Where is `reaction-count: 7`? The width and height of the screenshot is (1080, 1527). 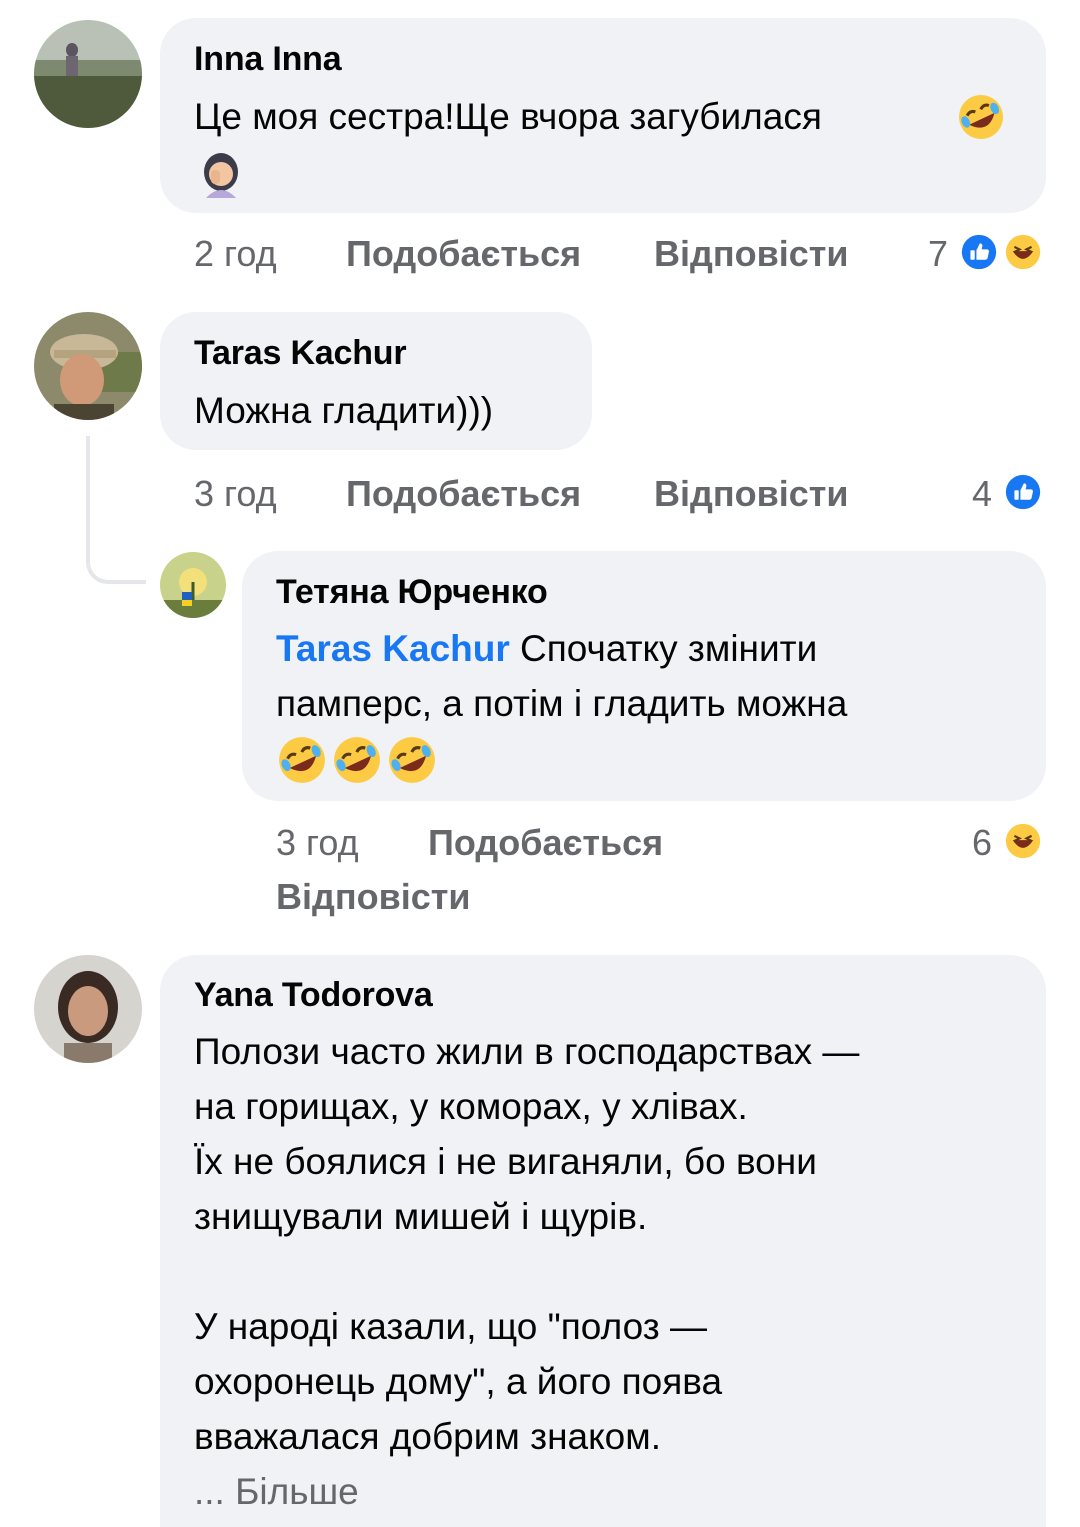 reaction-count: 7 is located at coordinates (924, 254).